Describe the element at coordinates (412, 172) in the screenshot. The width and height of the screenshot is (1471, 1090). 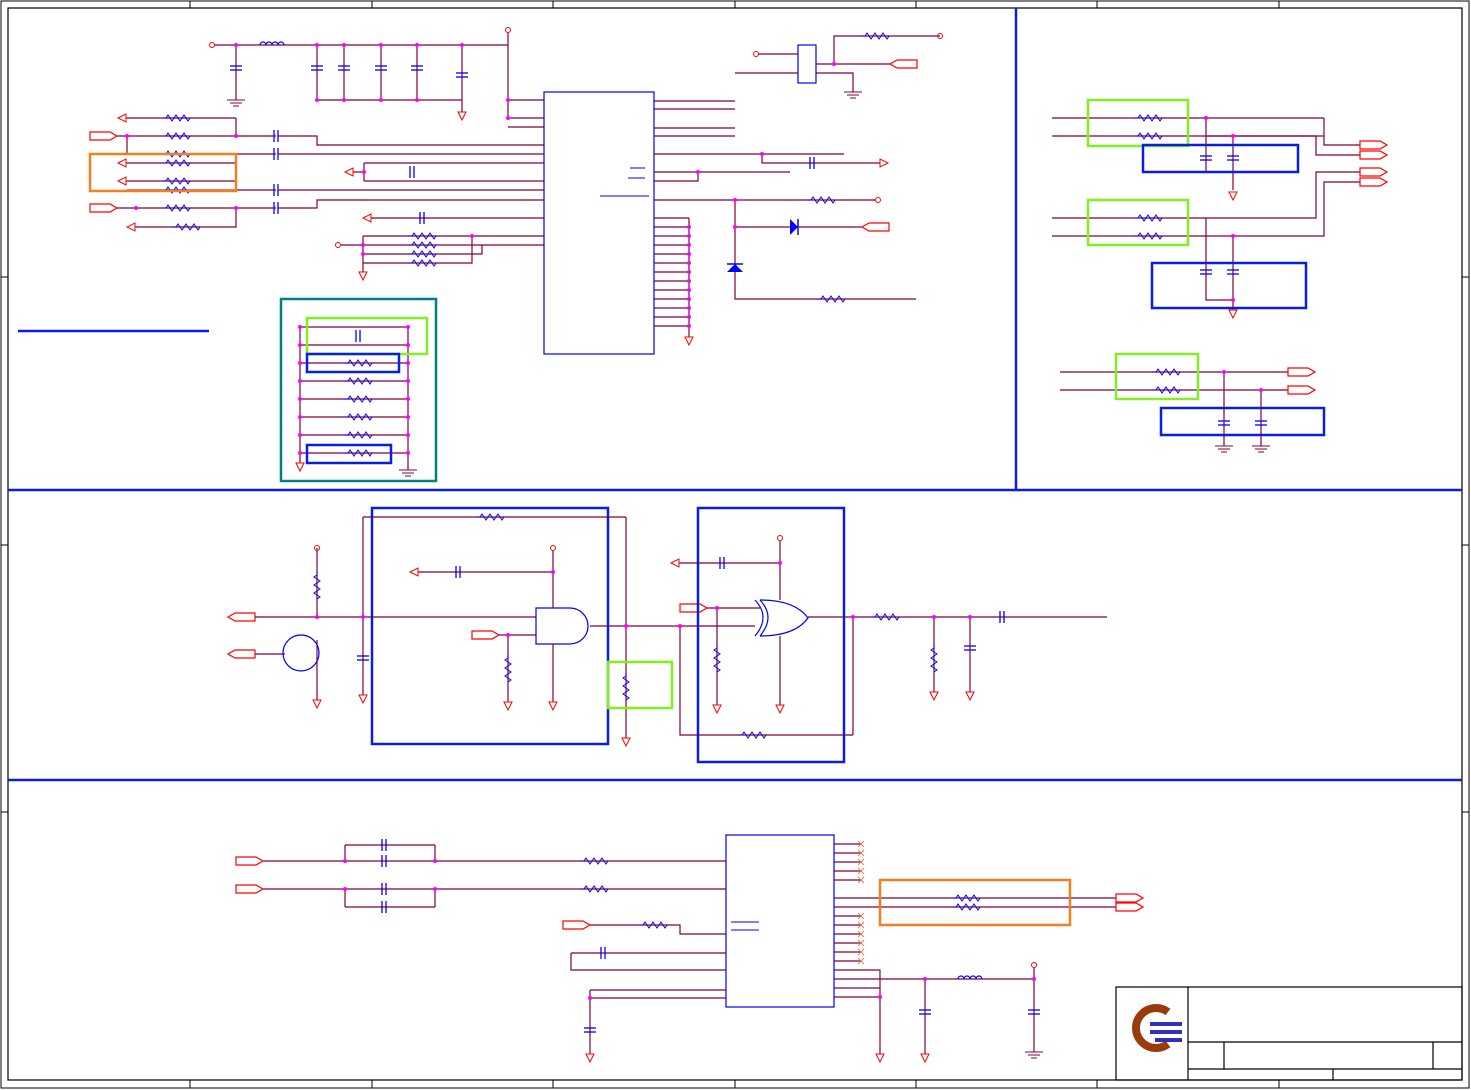
I see `capacitor-symbol` at that location.